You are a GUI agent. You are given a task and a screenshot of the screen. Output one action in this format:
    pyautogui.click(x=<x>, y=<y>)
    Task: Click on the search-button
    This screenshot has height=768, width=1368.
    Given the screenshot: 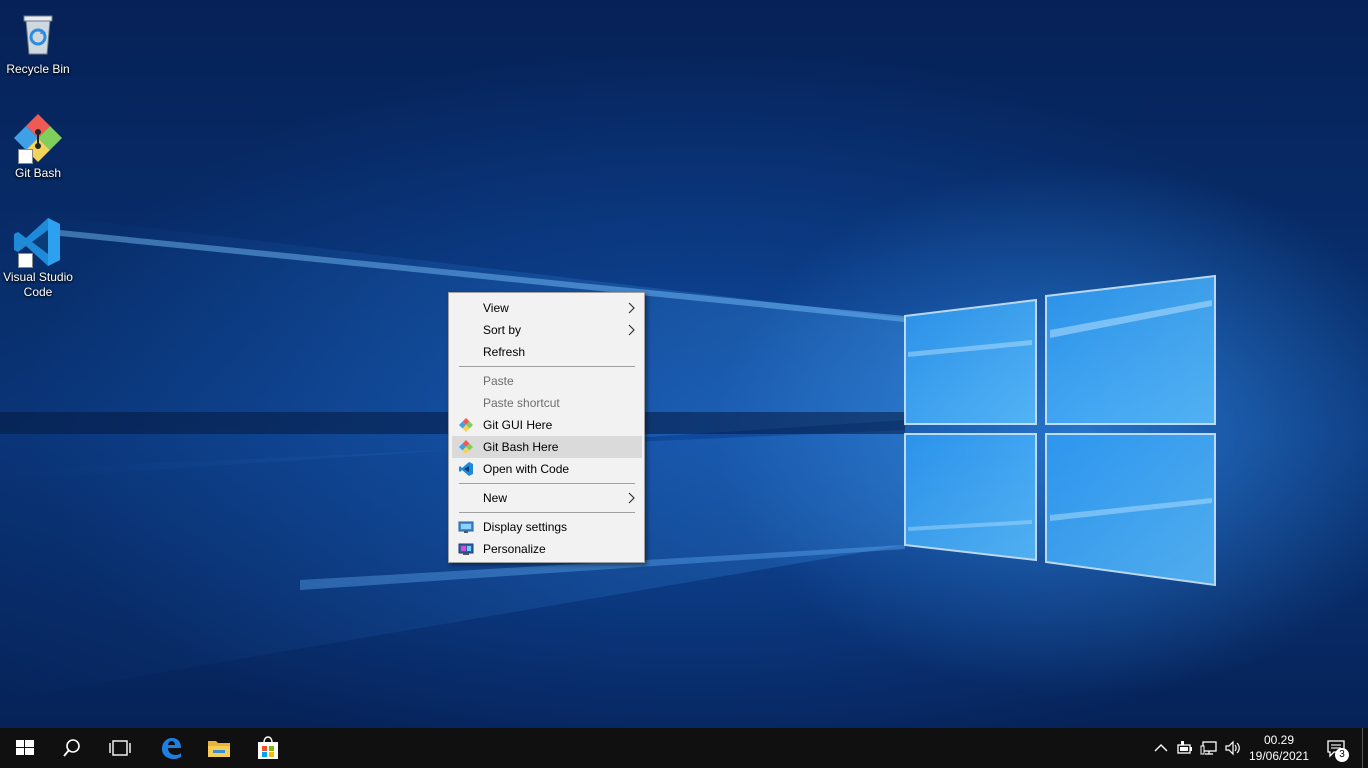 What is the action you would take?
    pyautogui.click(x=72, y=748)
    